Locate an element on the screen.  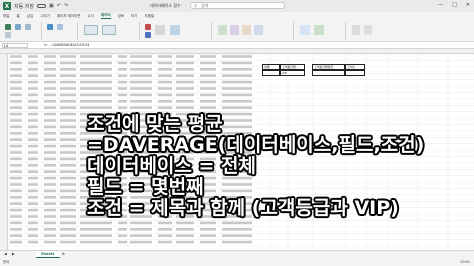
stocks-icon is located at coordinates (91, 30).